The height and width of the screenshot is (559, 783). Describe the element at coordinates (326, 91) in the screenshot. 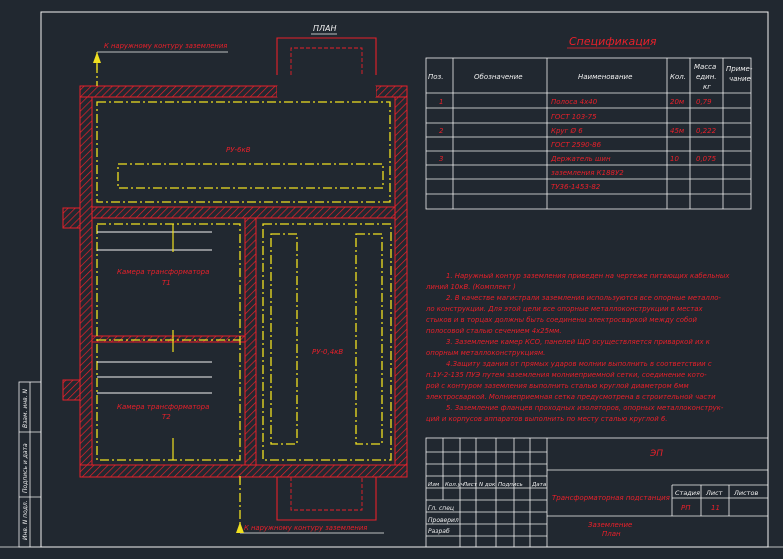

I see `door-openings` at that location.